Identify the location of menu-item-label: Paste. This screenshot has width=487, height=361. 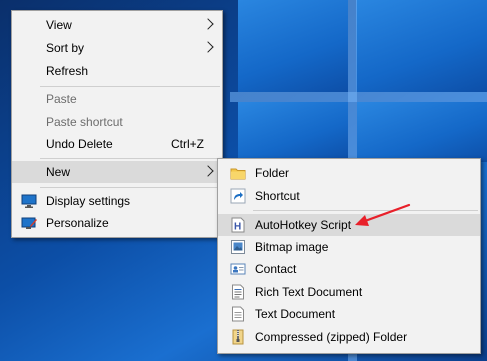
(61, 99).